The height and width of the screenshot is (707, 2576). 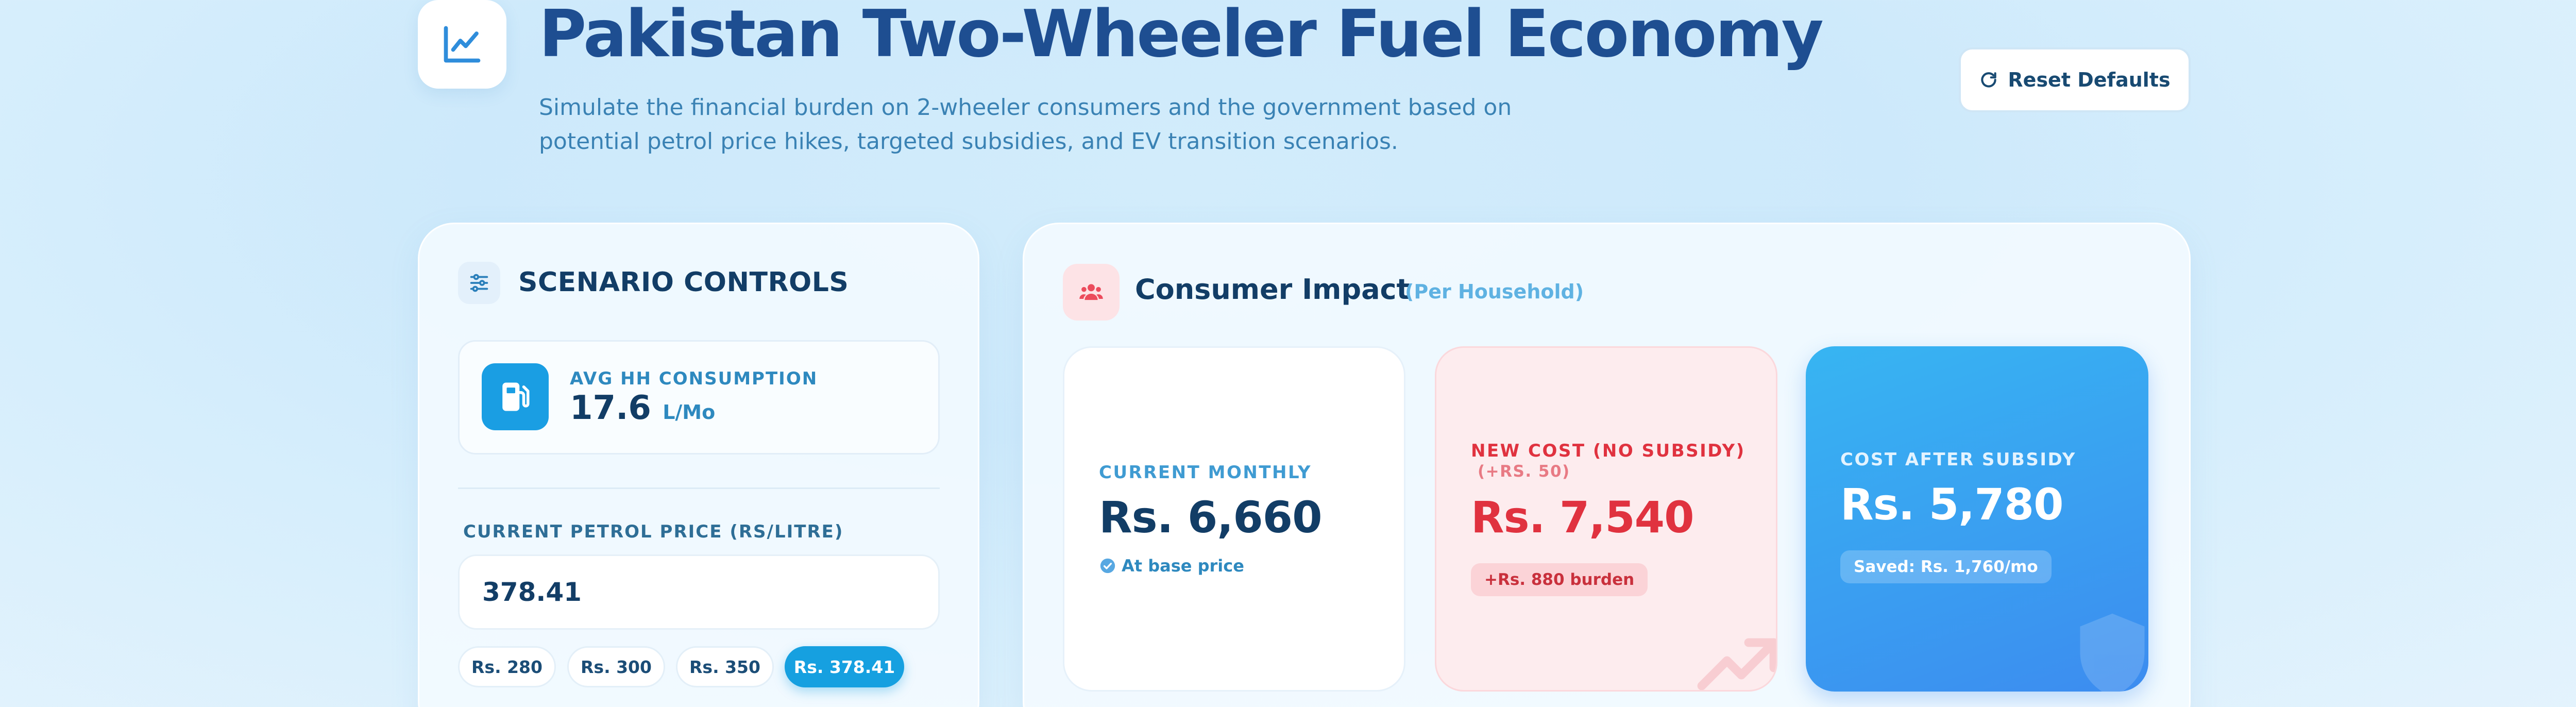 I want to click on savings-badge: Saved: Rs. 1,760/mo, so click(x=1946, y=566).